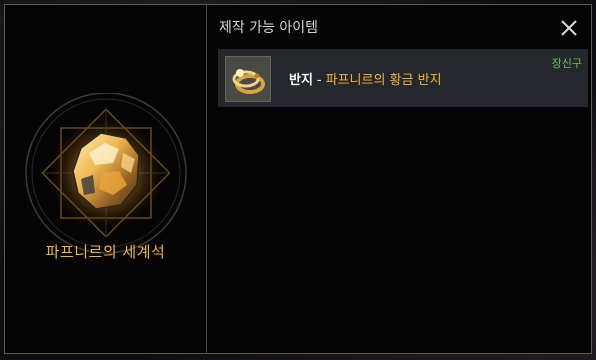  What do you see at coordinates (106, 173) in the screenshot?
I see `gold-ore-icon` at bounding box center [106, 173].